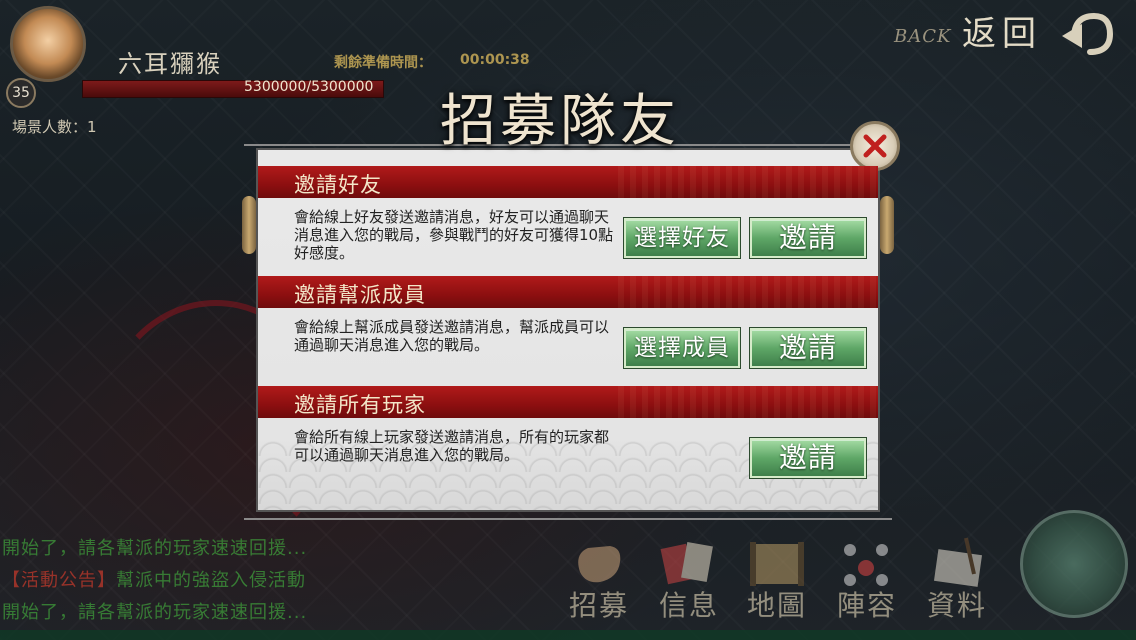 The image size is (1136, 640). I want to click on bottom-bar, so click(568, 635).